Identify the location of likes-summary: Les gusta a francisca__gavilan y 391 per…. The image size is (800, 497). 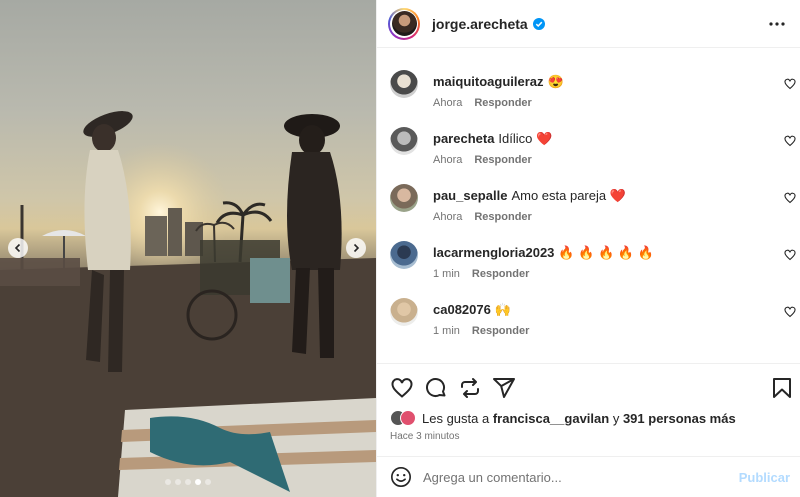
(563, 418).